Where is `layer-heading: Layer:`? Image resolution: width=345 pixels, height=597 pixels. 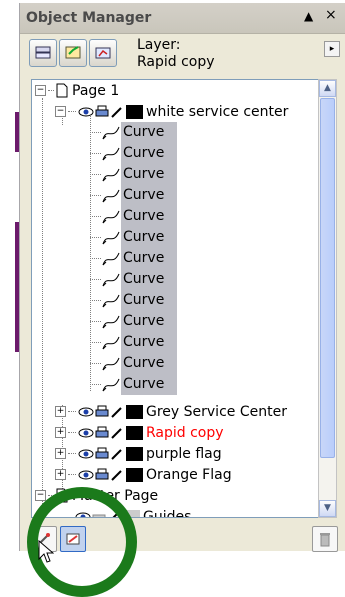 layer-heading: Layer: is located at coordinates (159, 45).